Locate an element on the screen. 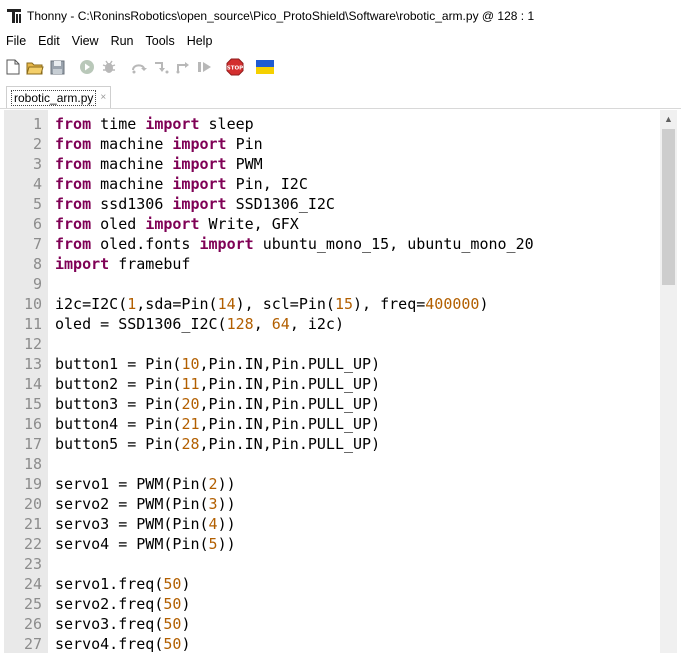 The width and height of the screenshot is (681, 653). line-number: 17 is located at coordinates (32, 444).